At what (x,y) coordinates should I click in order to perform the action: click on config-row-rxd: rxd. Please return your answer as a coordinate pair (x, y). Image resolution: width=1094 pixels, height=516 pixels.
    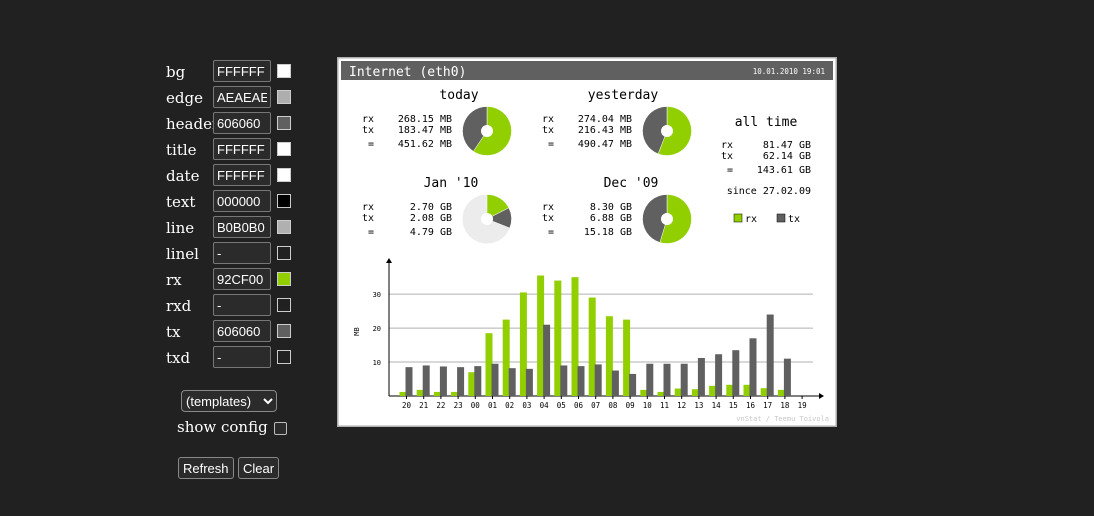
    Looking at the image, I should click on (236, 306).